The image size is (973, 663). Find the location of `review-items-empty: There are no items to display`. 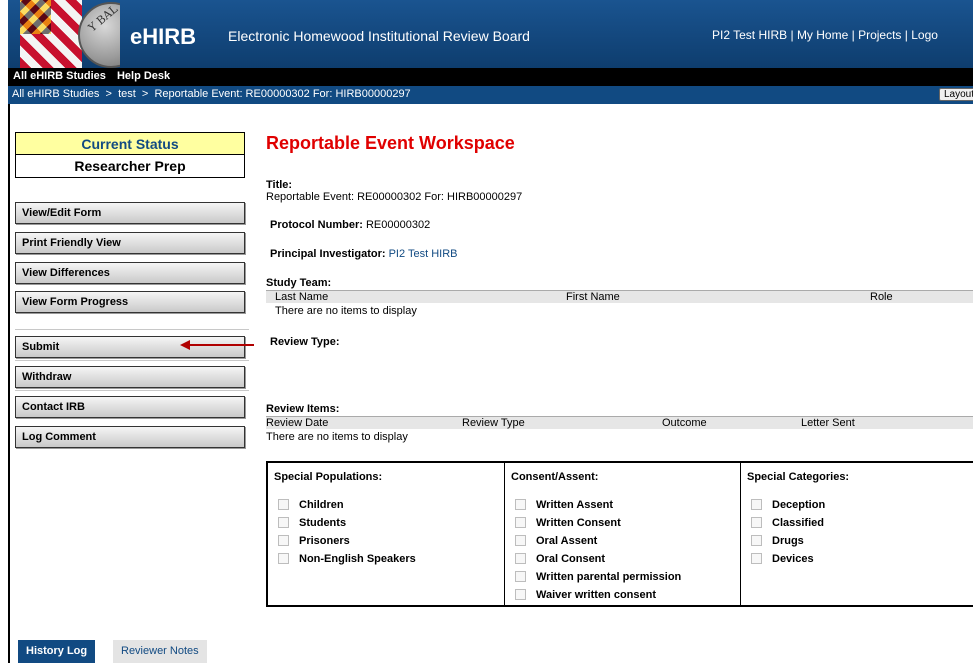

review-items-empty: There are no items to display is located at coordinates (337, 437).